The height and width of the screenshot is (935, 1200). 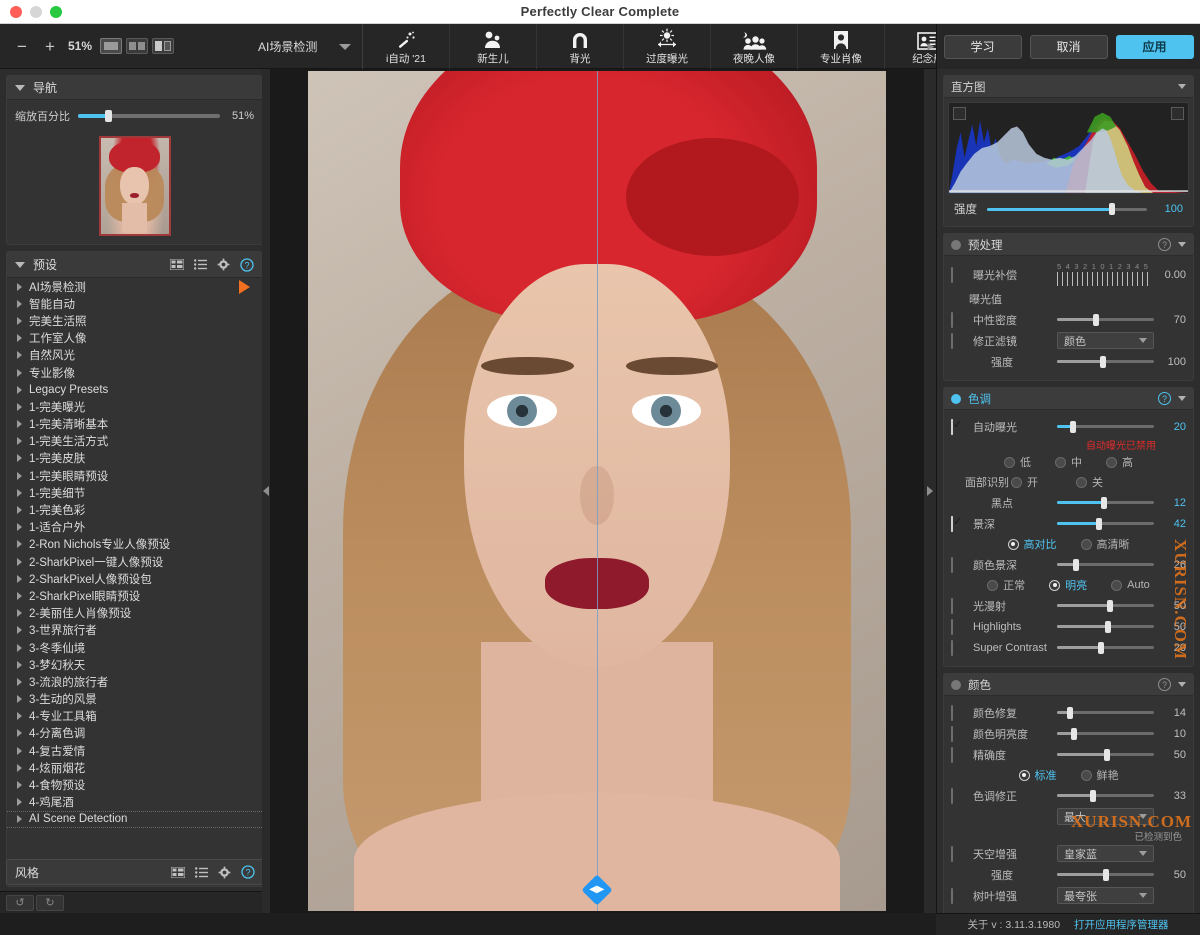 I want to click on presets-collapse-icon, so click(x=20, y=264).